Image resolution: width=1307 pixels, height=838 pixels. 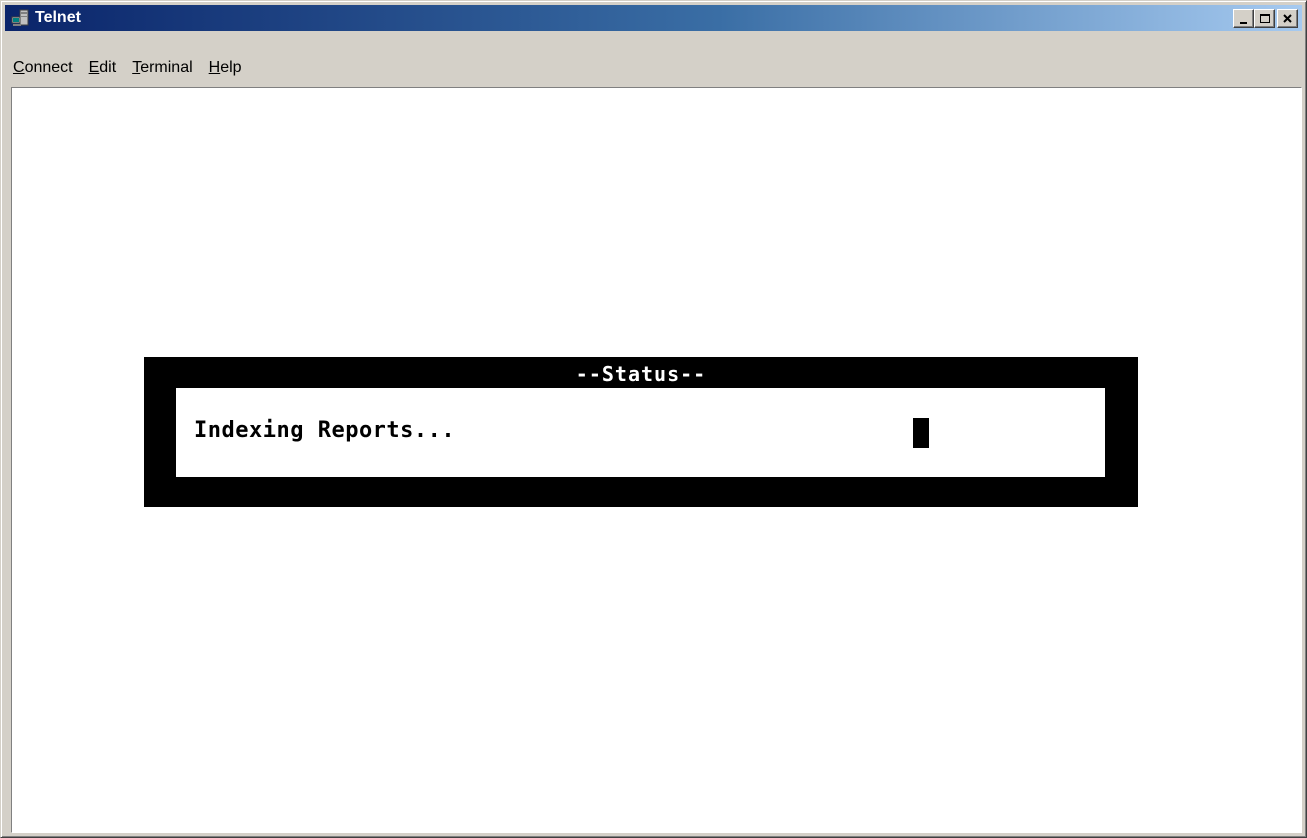 I want to click on telnet-computer-icon, so click(x=20, y=18).